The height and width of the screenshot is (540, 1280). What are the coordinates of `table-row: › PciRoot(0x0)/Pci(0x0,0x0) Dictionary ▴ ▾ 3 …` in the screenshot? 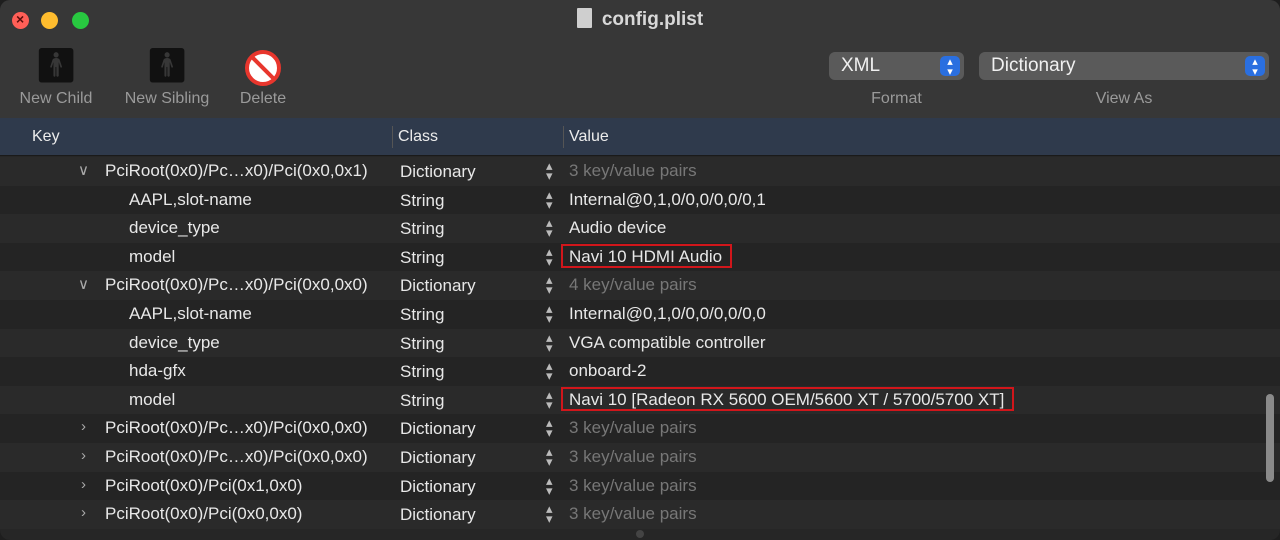 It's located at (640, 514).